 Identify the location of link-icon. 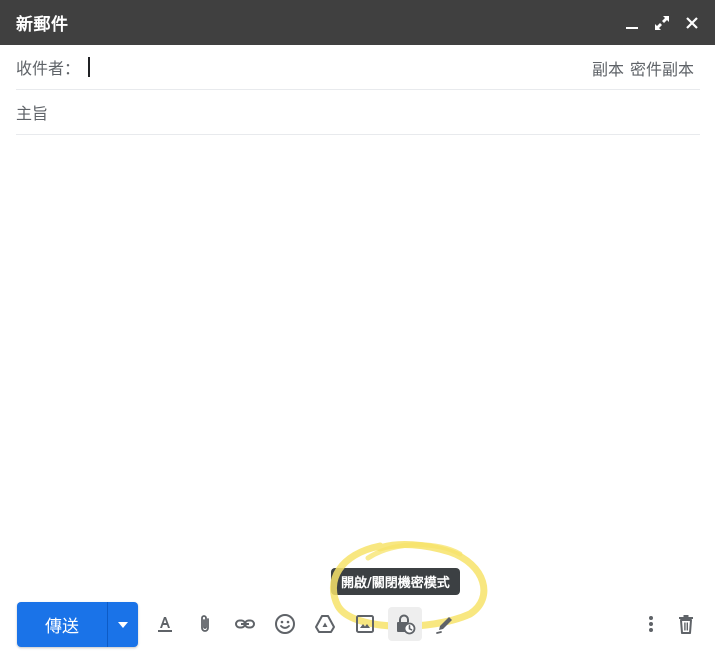
(245, 624).